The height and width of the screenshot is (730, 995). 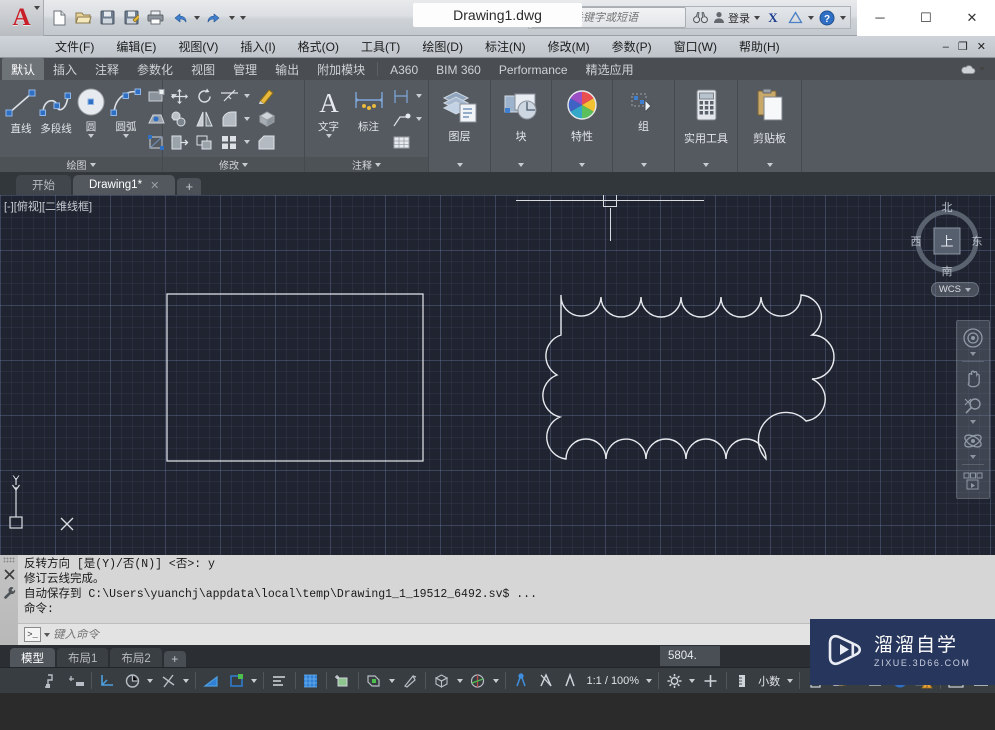 What do you see at coordinates (769, 164) in the screenshot?
I see `clipboard-panel-chevron-down-icon` at bounding box center [769, 164].